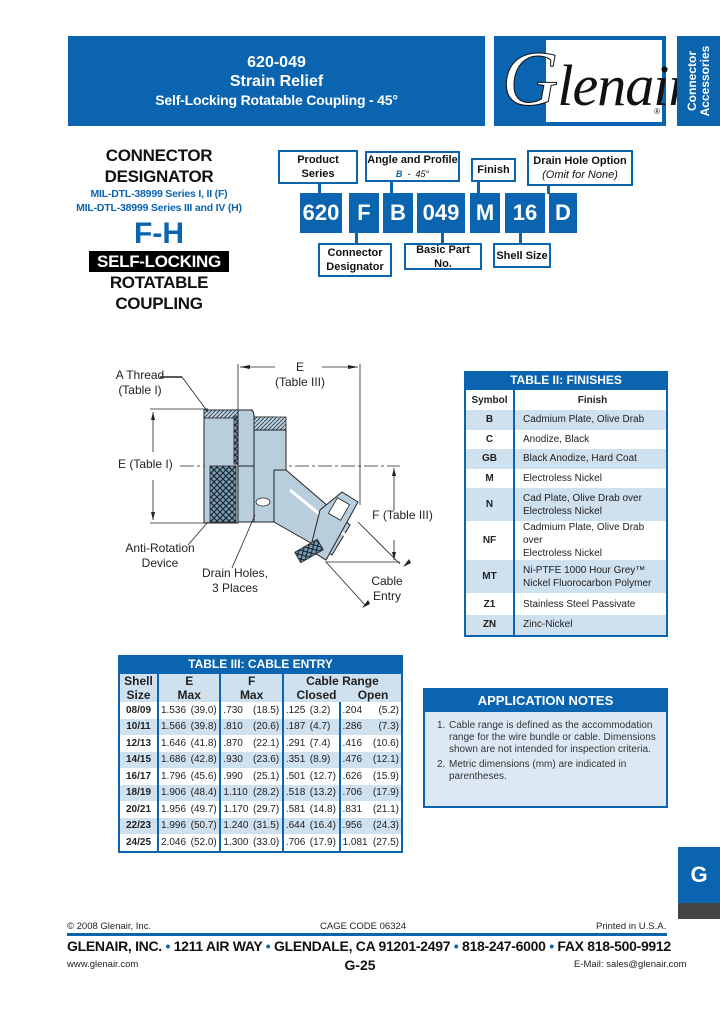 The width and height of the screenshot is (720, 1012). Describe the element at coordinates (233, 743) in the screenshot. I see `cell-f: .870` at that location.